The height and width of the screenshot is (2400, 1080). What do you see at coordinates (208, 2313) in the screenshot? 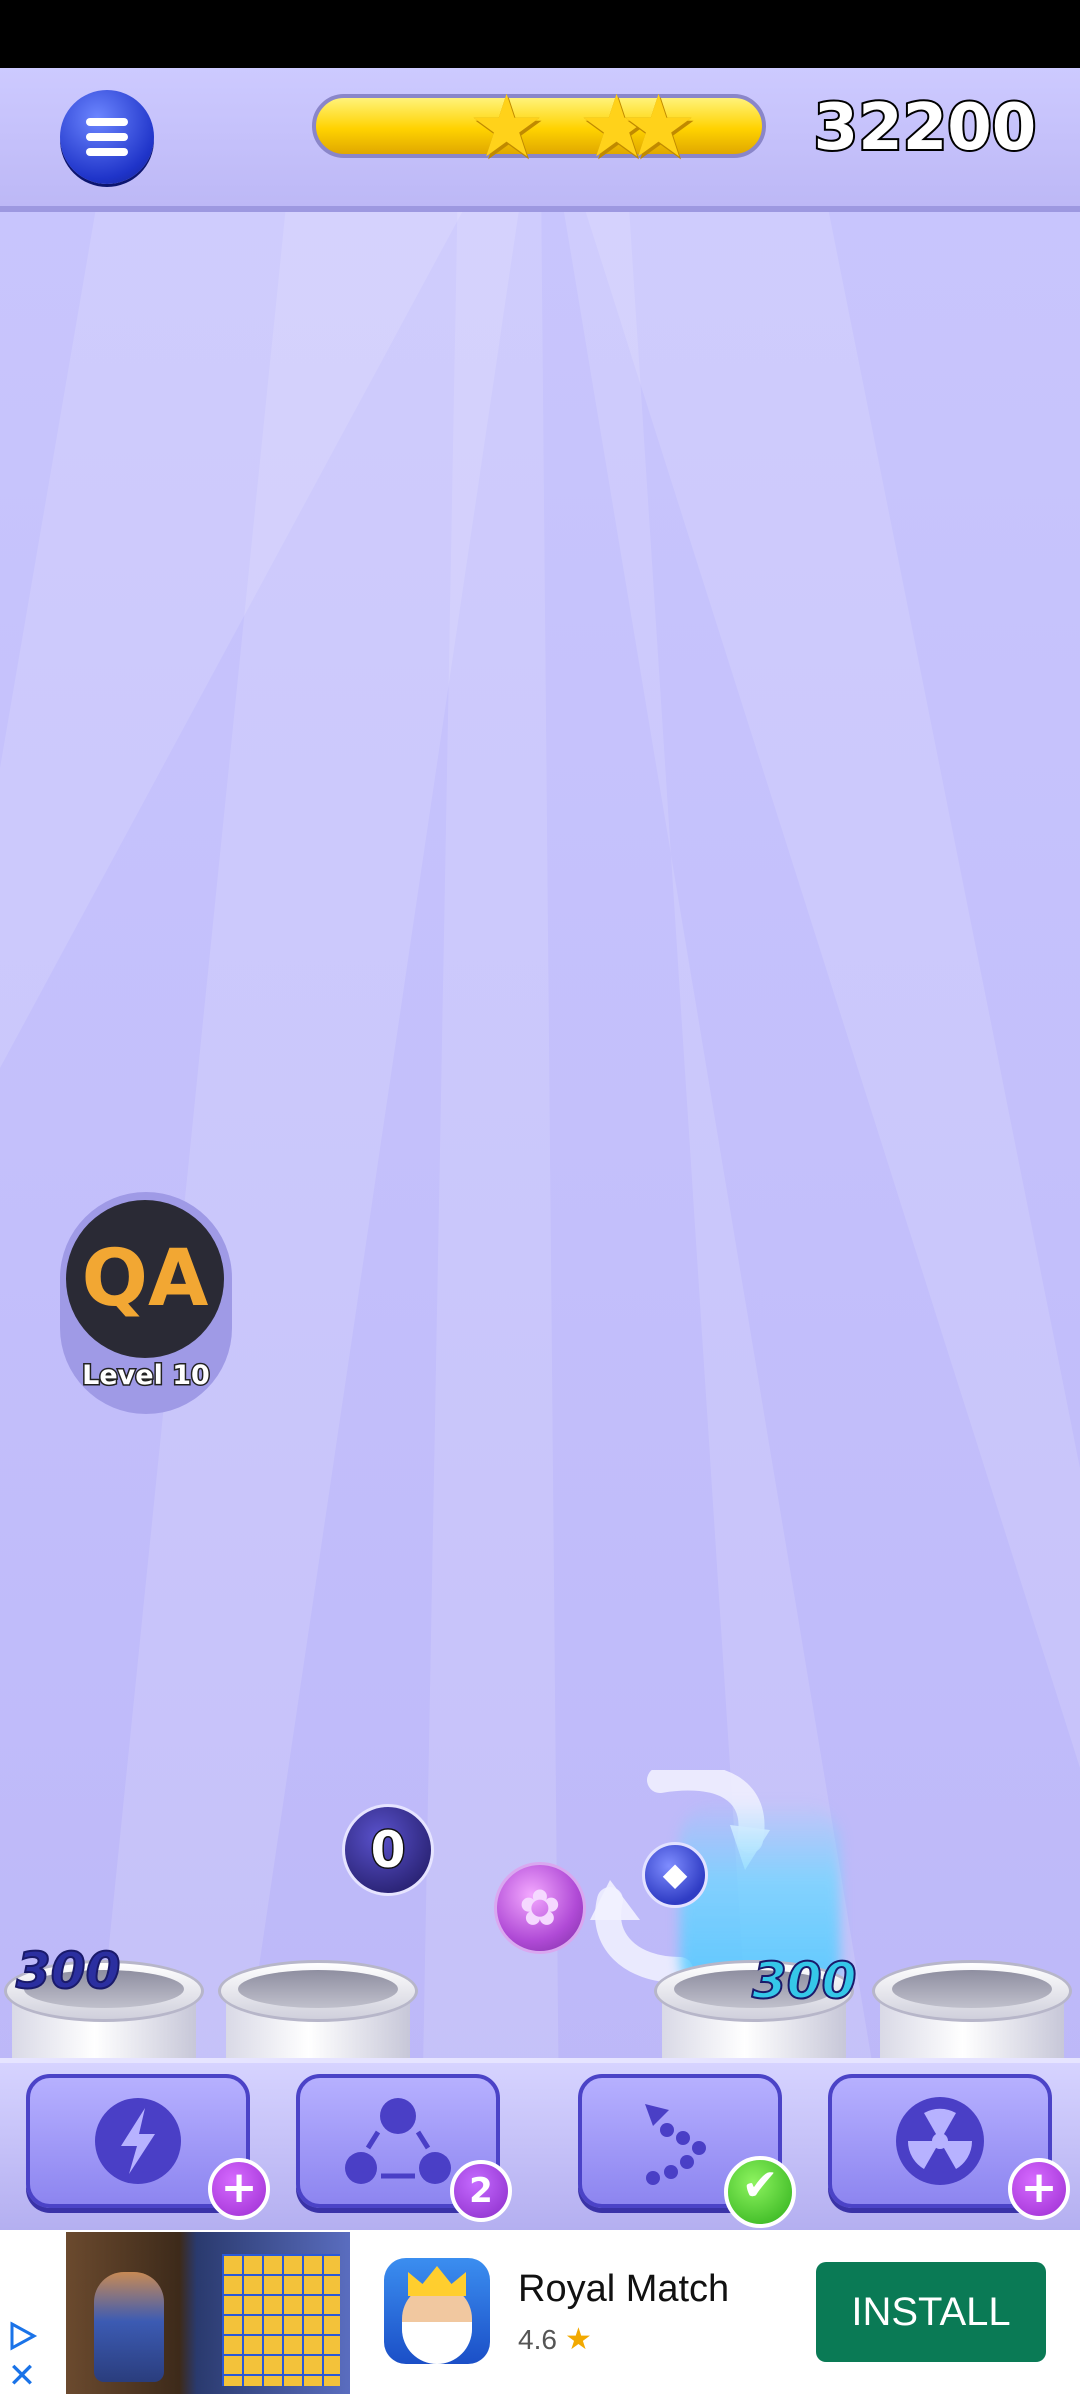
I see `ad-screenshot-image` at bounding box center [208, 2313].